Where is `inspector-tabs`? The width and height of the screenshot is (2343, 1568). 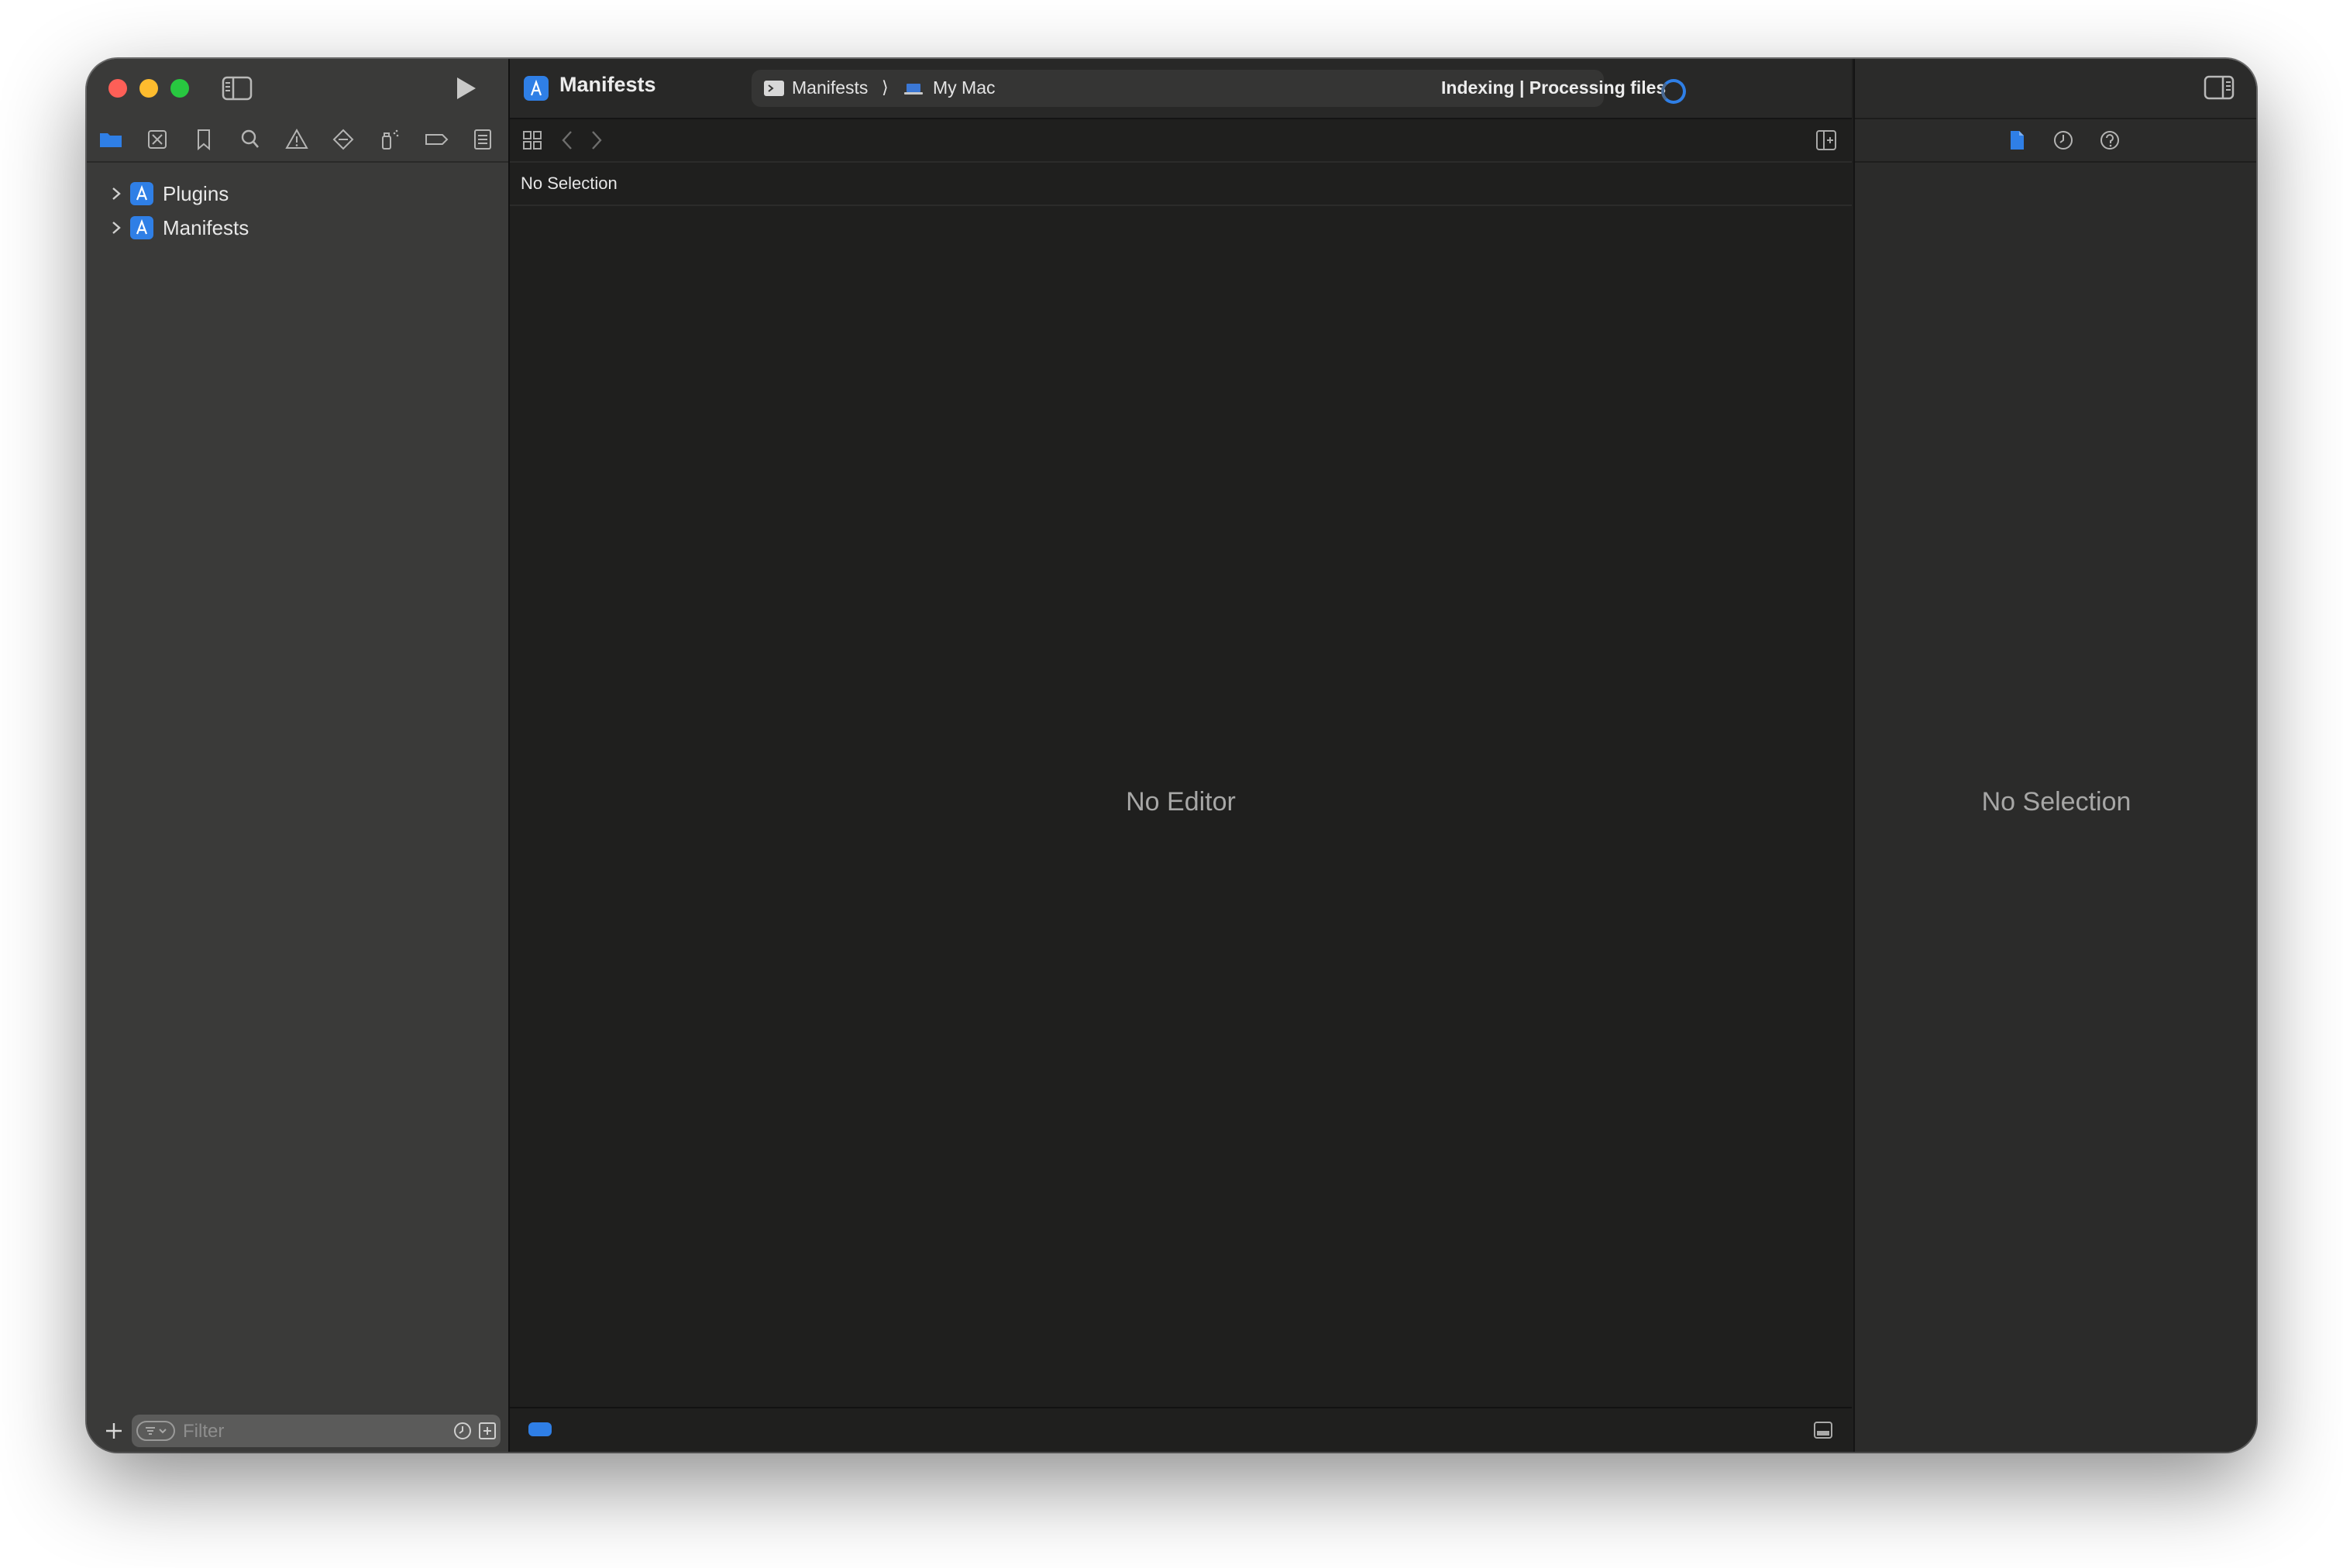
inspector-tabs is located at coordinates (2055, 141).